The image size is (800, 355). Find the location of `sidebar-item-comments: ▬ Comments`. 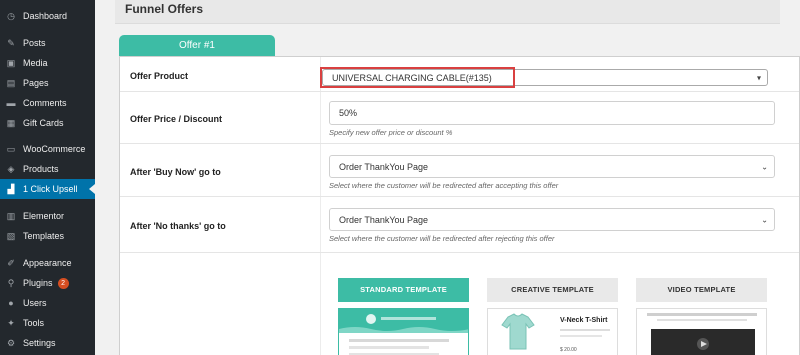

sidebar-item-comments: ▬ Comments is located at coordinates (47, 103).